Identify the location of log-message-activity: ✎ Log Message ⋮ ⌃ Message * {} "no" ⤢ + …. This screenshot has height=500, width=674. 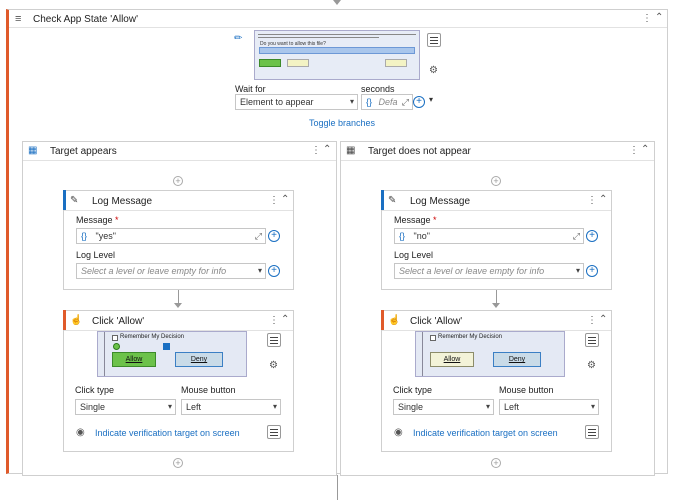
(496, 240).